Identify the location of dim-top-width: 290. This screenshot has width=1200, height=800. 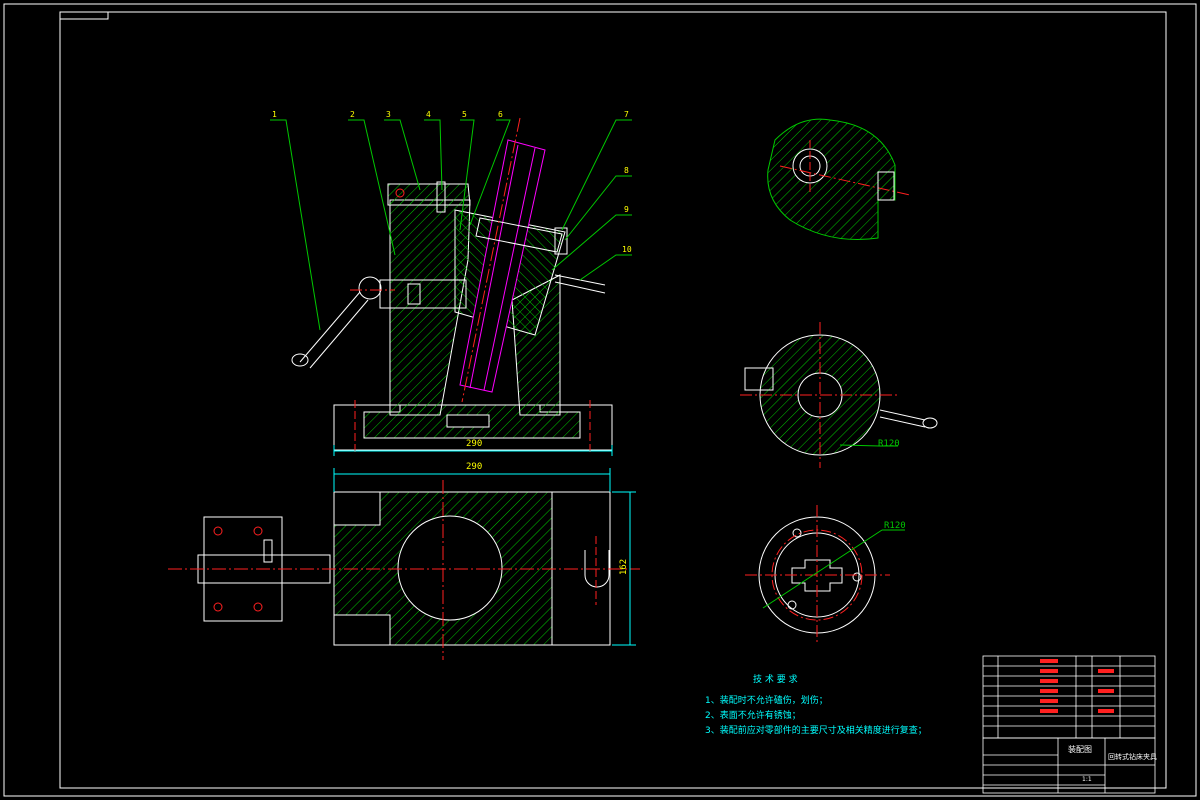
(474, 467).